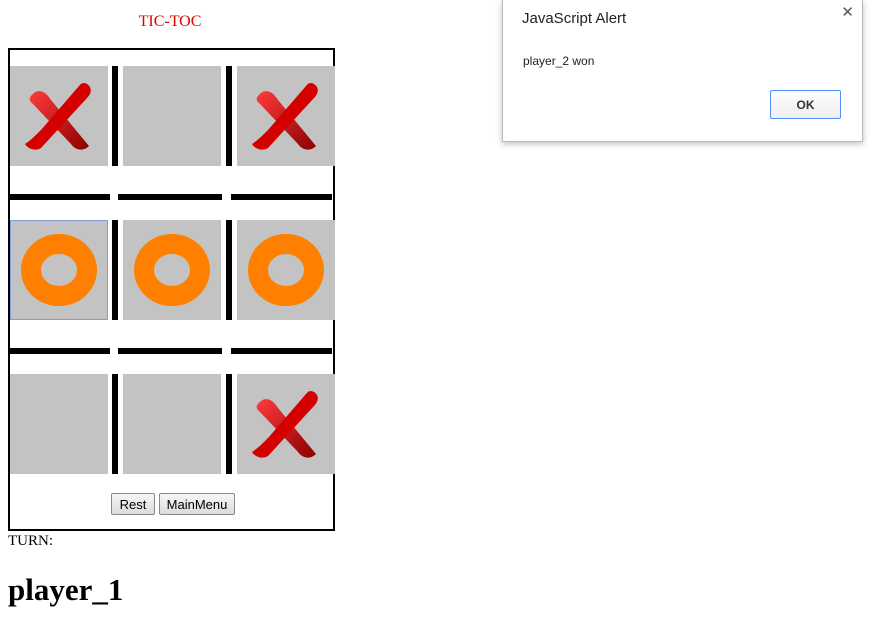 The width and height of the screenshot is (884, 633). Describe the element at coordinates (66, 589) in the screenshot. I see `current-player: player_1` at that location.